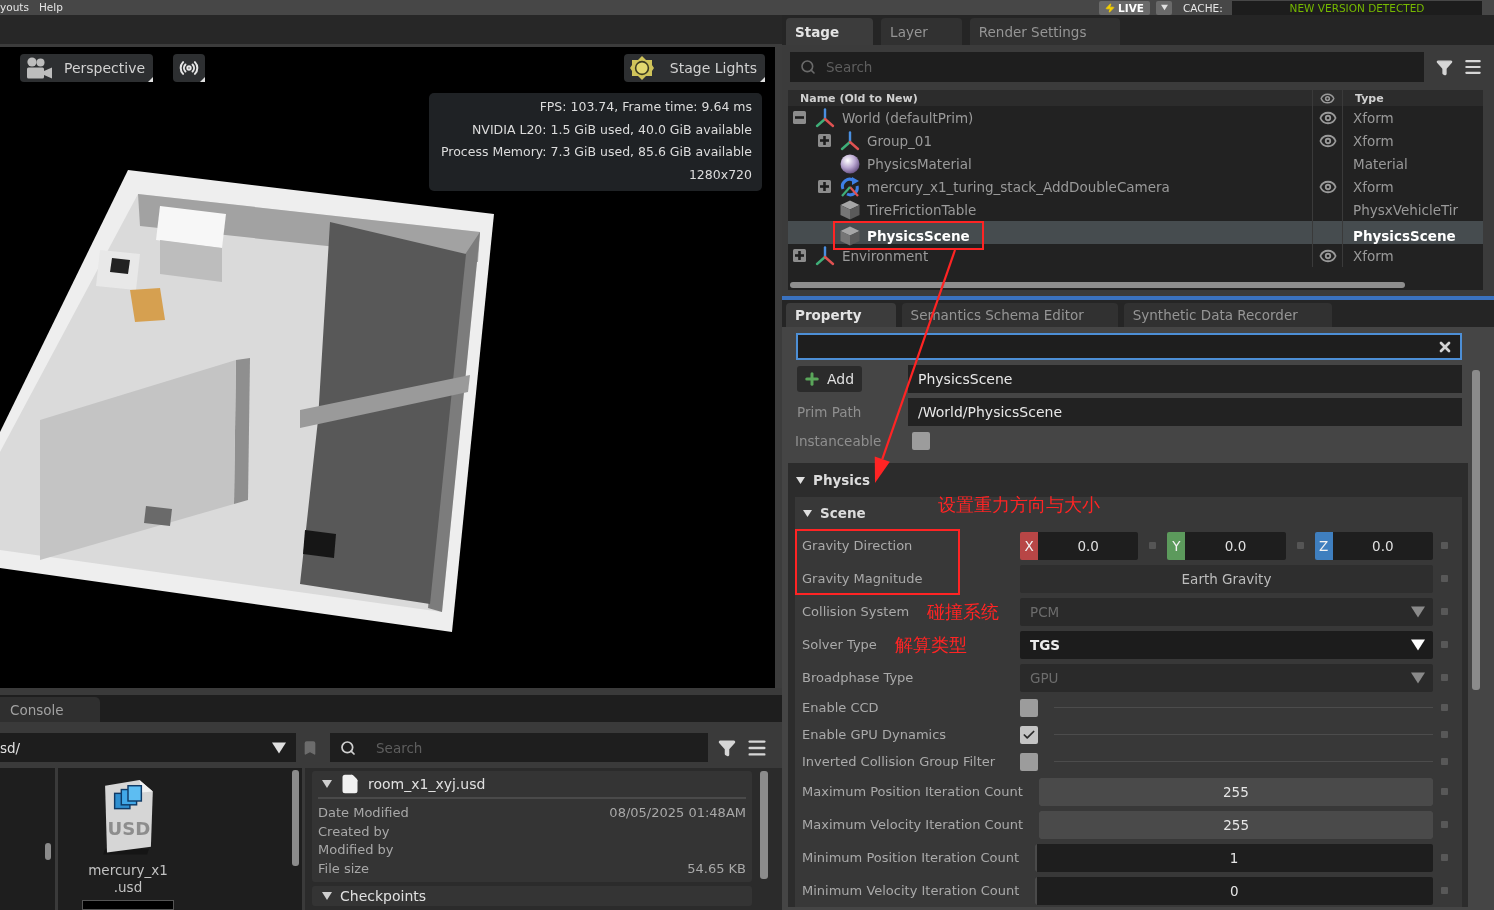 The width and height of the screenshot is (1494, 910). Describe the element at coordinates (843, 513) in the screenshot. I see `group-title: Scene` at that location.